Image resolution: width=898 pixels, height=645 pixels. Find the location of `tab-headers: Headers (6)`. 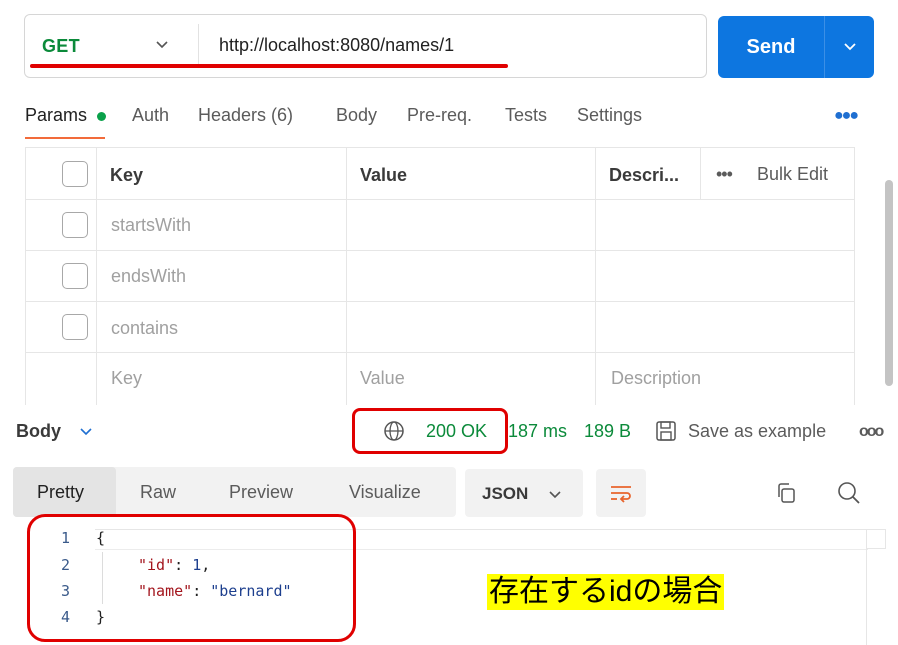

tab-headers: Headers (6) is located at coordinates (245, 115).